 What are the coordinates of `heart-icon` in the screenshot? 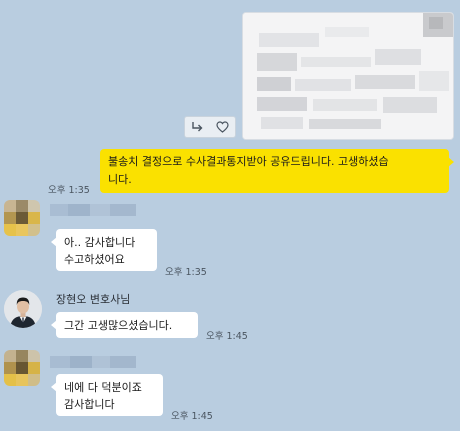 It's located at (223, 127).